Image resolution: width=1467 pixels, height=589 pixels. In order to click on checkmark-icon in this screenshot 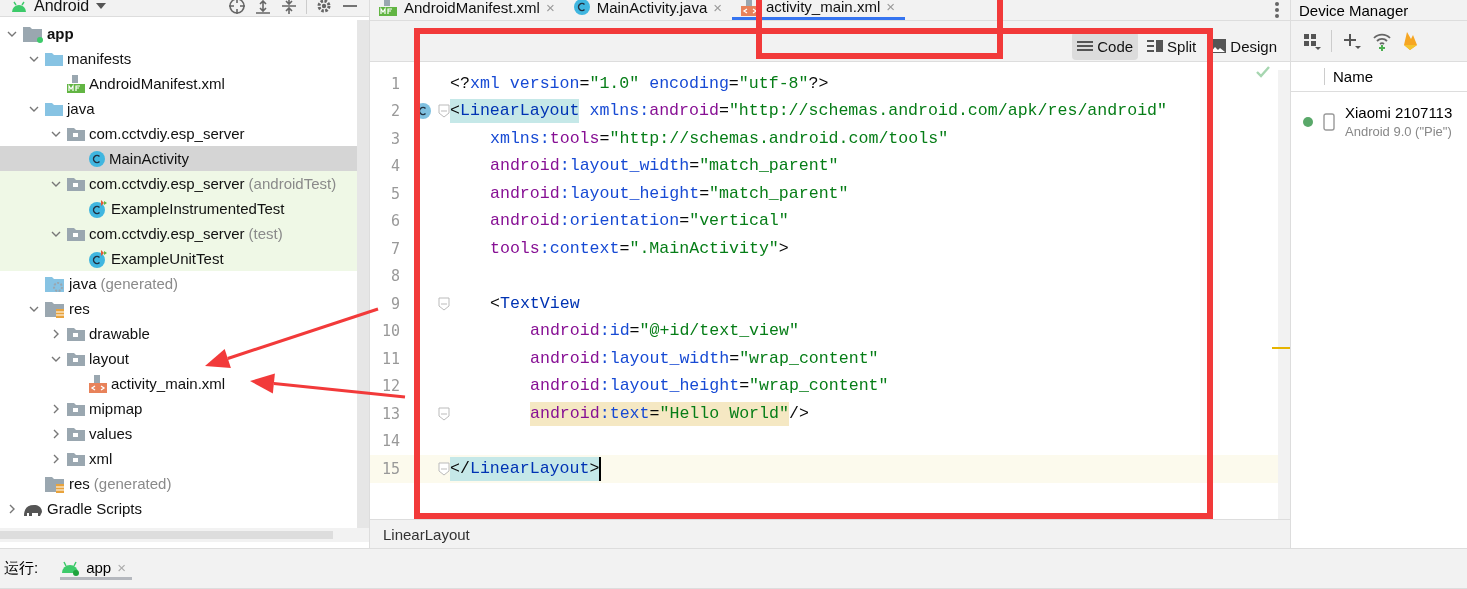, I will do `click(1263, 72)`.